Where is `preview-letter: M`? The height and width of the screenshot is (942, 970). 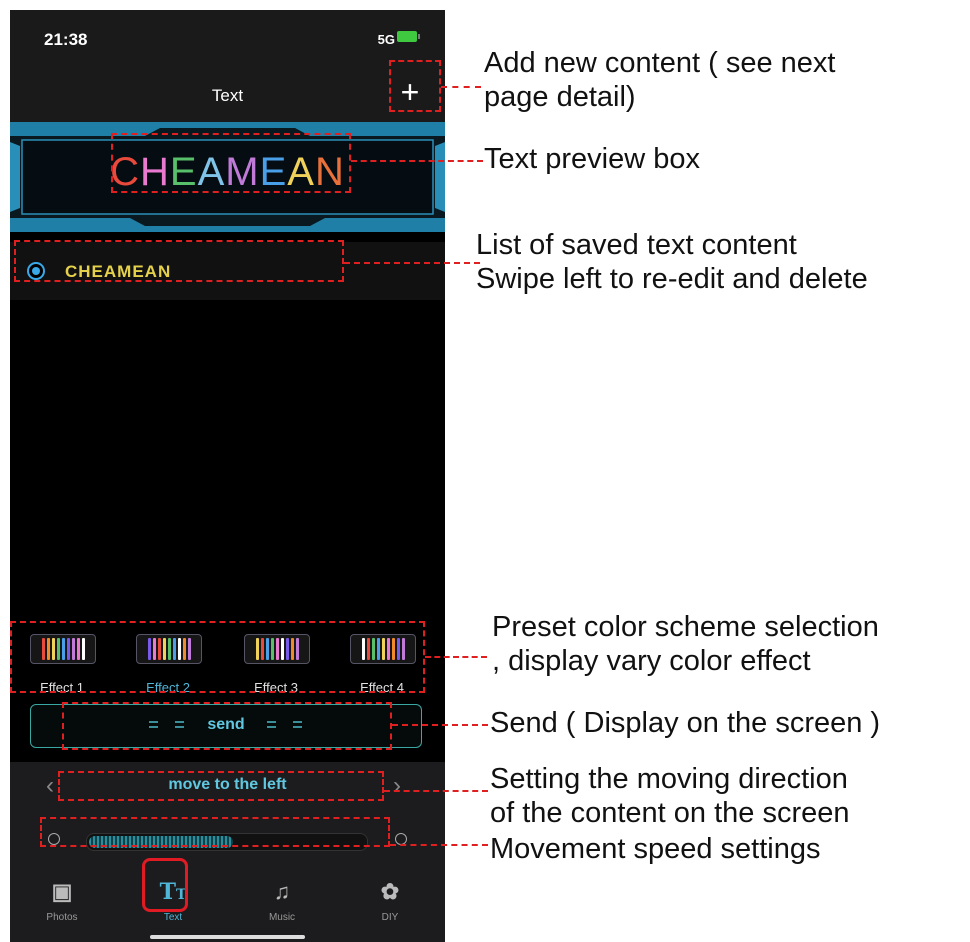
preview-letter: M is located at coordinates (242, 172).